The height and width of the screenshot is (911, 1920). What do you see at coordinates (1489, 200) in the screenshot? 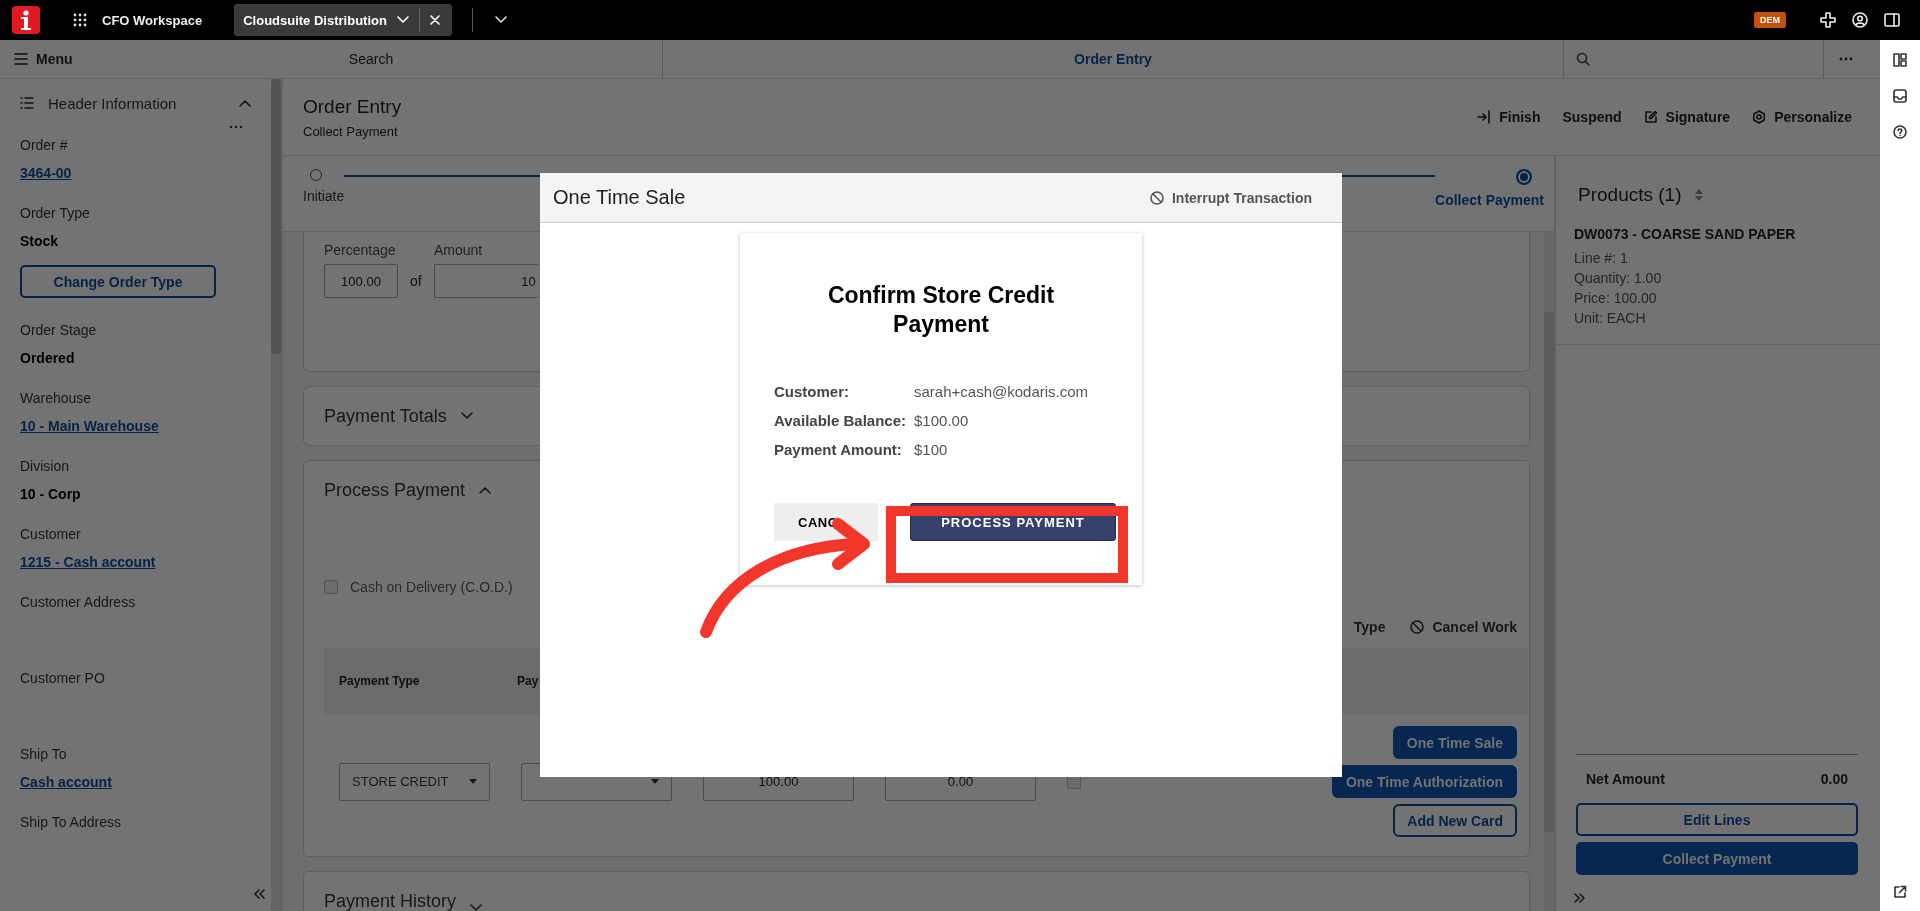
I see `step-label: Collect Payment` at bounding box center [1489, 200].